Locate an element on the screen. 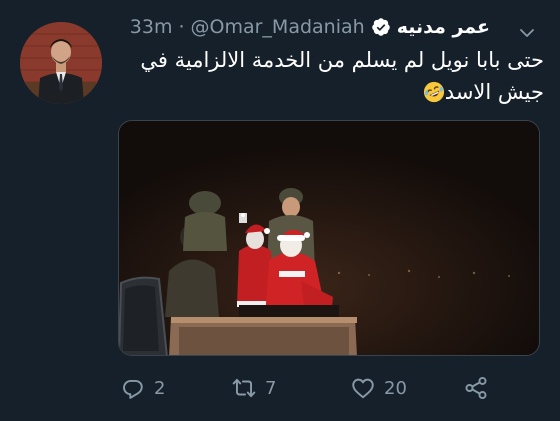 Image resolution: width=560 pixels, height=421 pixels. author-handle: @Omar_Madaniah is located at coordinates (278, 27).